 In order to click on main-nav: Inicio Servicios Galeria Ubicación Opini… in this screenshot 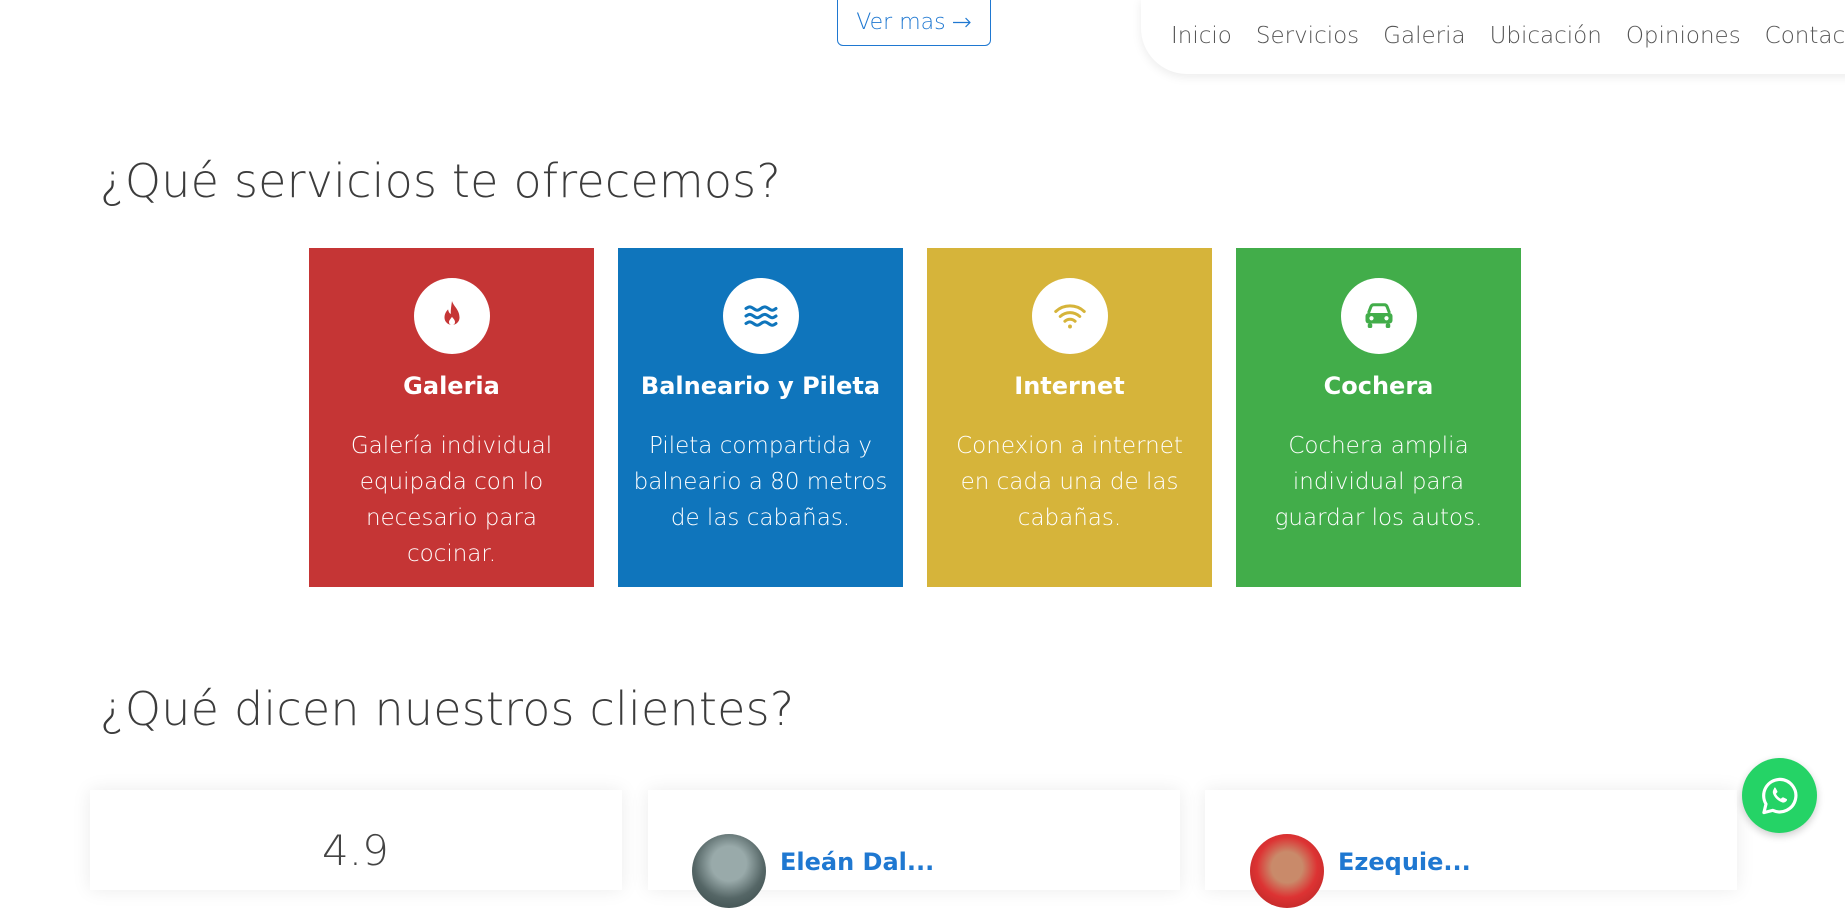, I will do `click(1493, 37)`.